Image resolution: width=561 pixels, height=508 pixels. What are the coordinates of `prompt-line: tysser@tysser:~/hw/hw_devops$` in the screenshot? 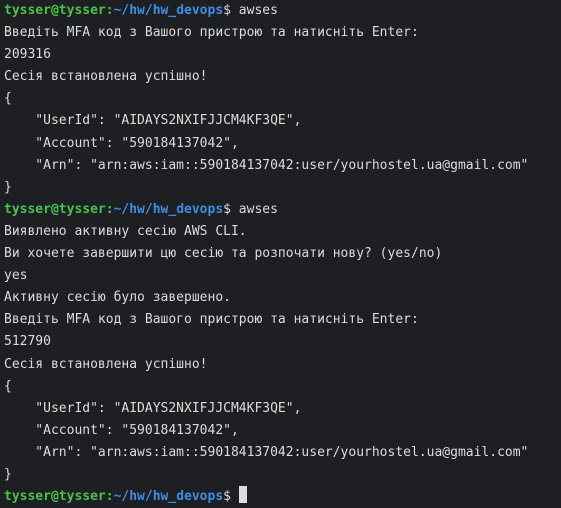 It's located at (282, 497).